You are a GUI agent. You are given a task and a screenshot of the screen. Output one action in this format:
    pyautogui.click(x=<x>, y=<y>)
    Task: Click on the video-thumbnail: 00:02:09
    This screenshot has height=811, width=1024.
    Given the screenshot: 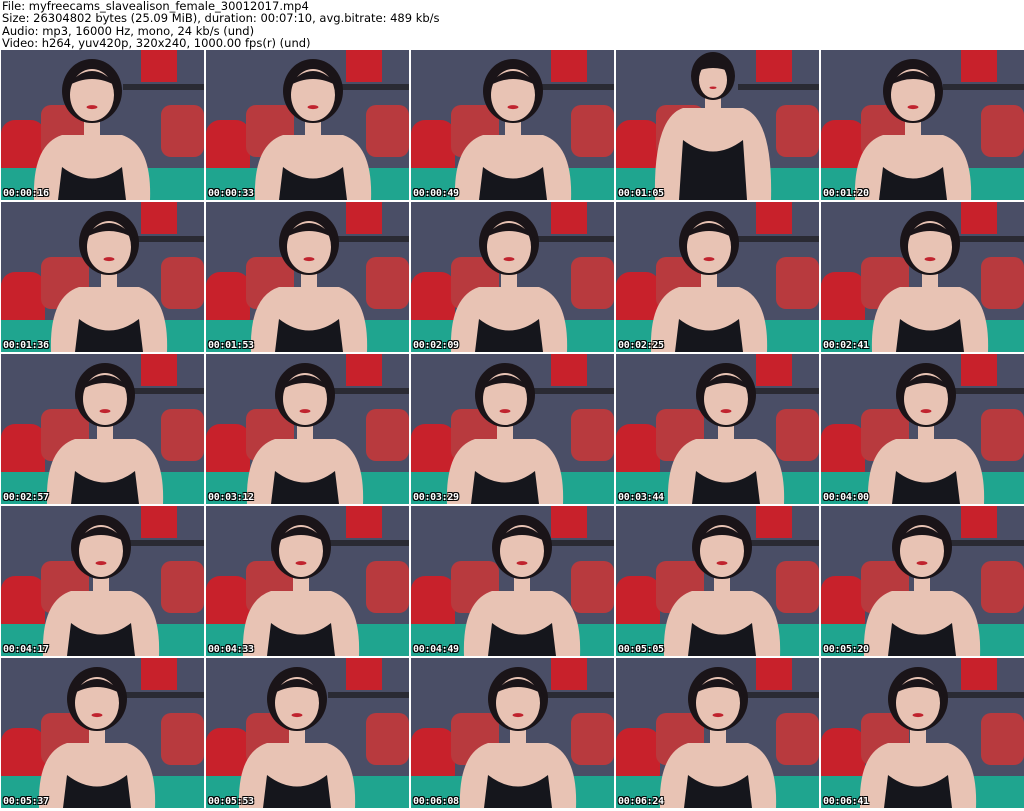 What is the action you would take?
    pyautogui.click(x=512, y=277)
    